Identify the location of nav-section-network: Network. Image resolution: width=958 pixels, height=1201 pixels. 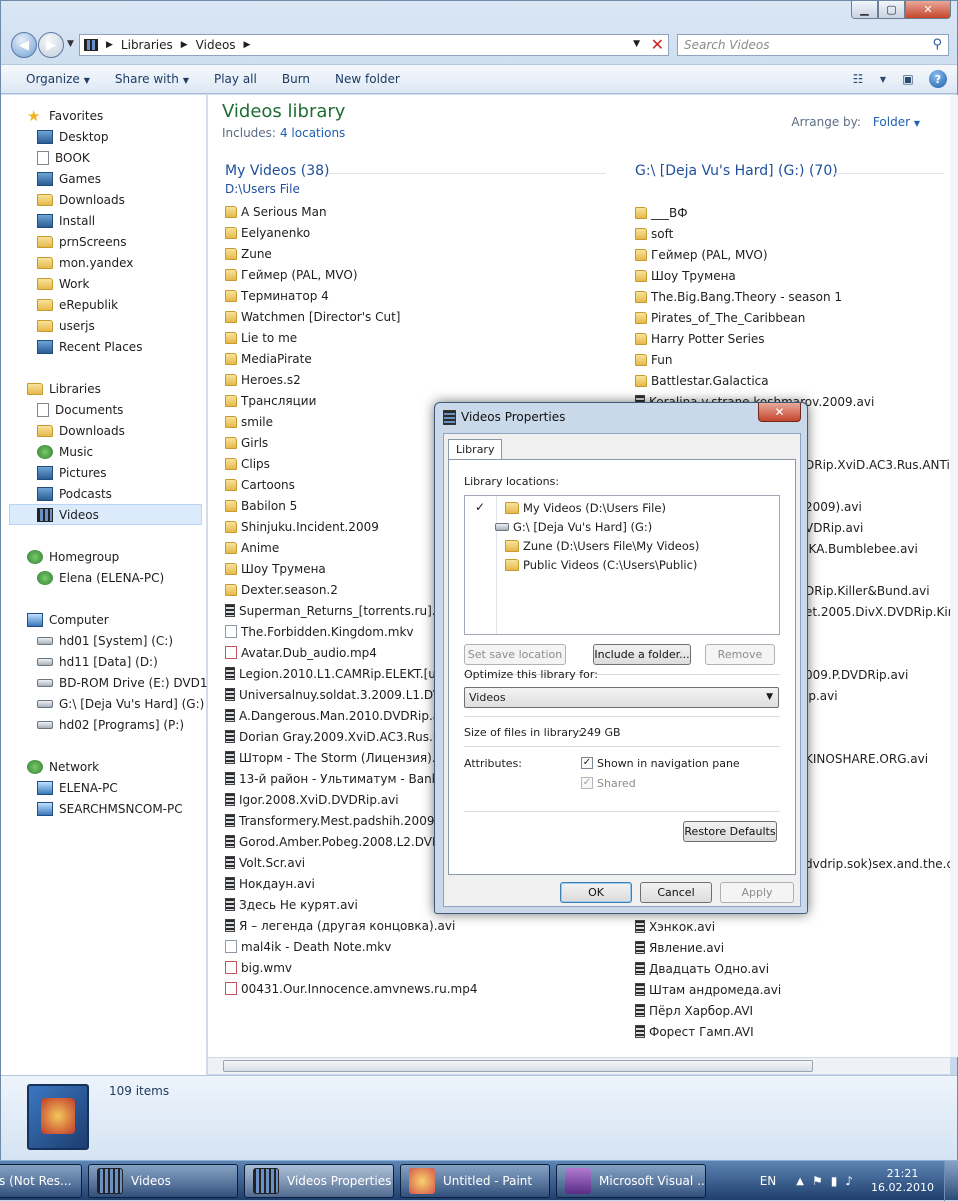
(63, 766).